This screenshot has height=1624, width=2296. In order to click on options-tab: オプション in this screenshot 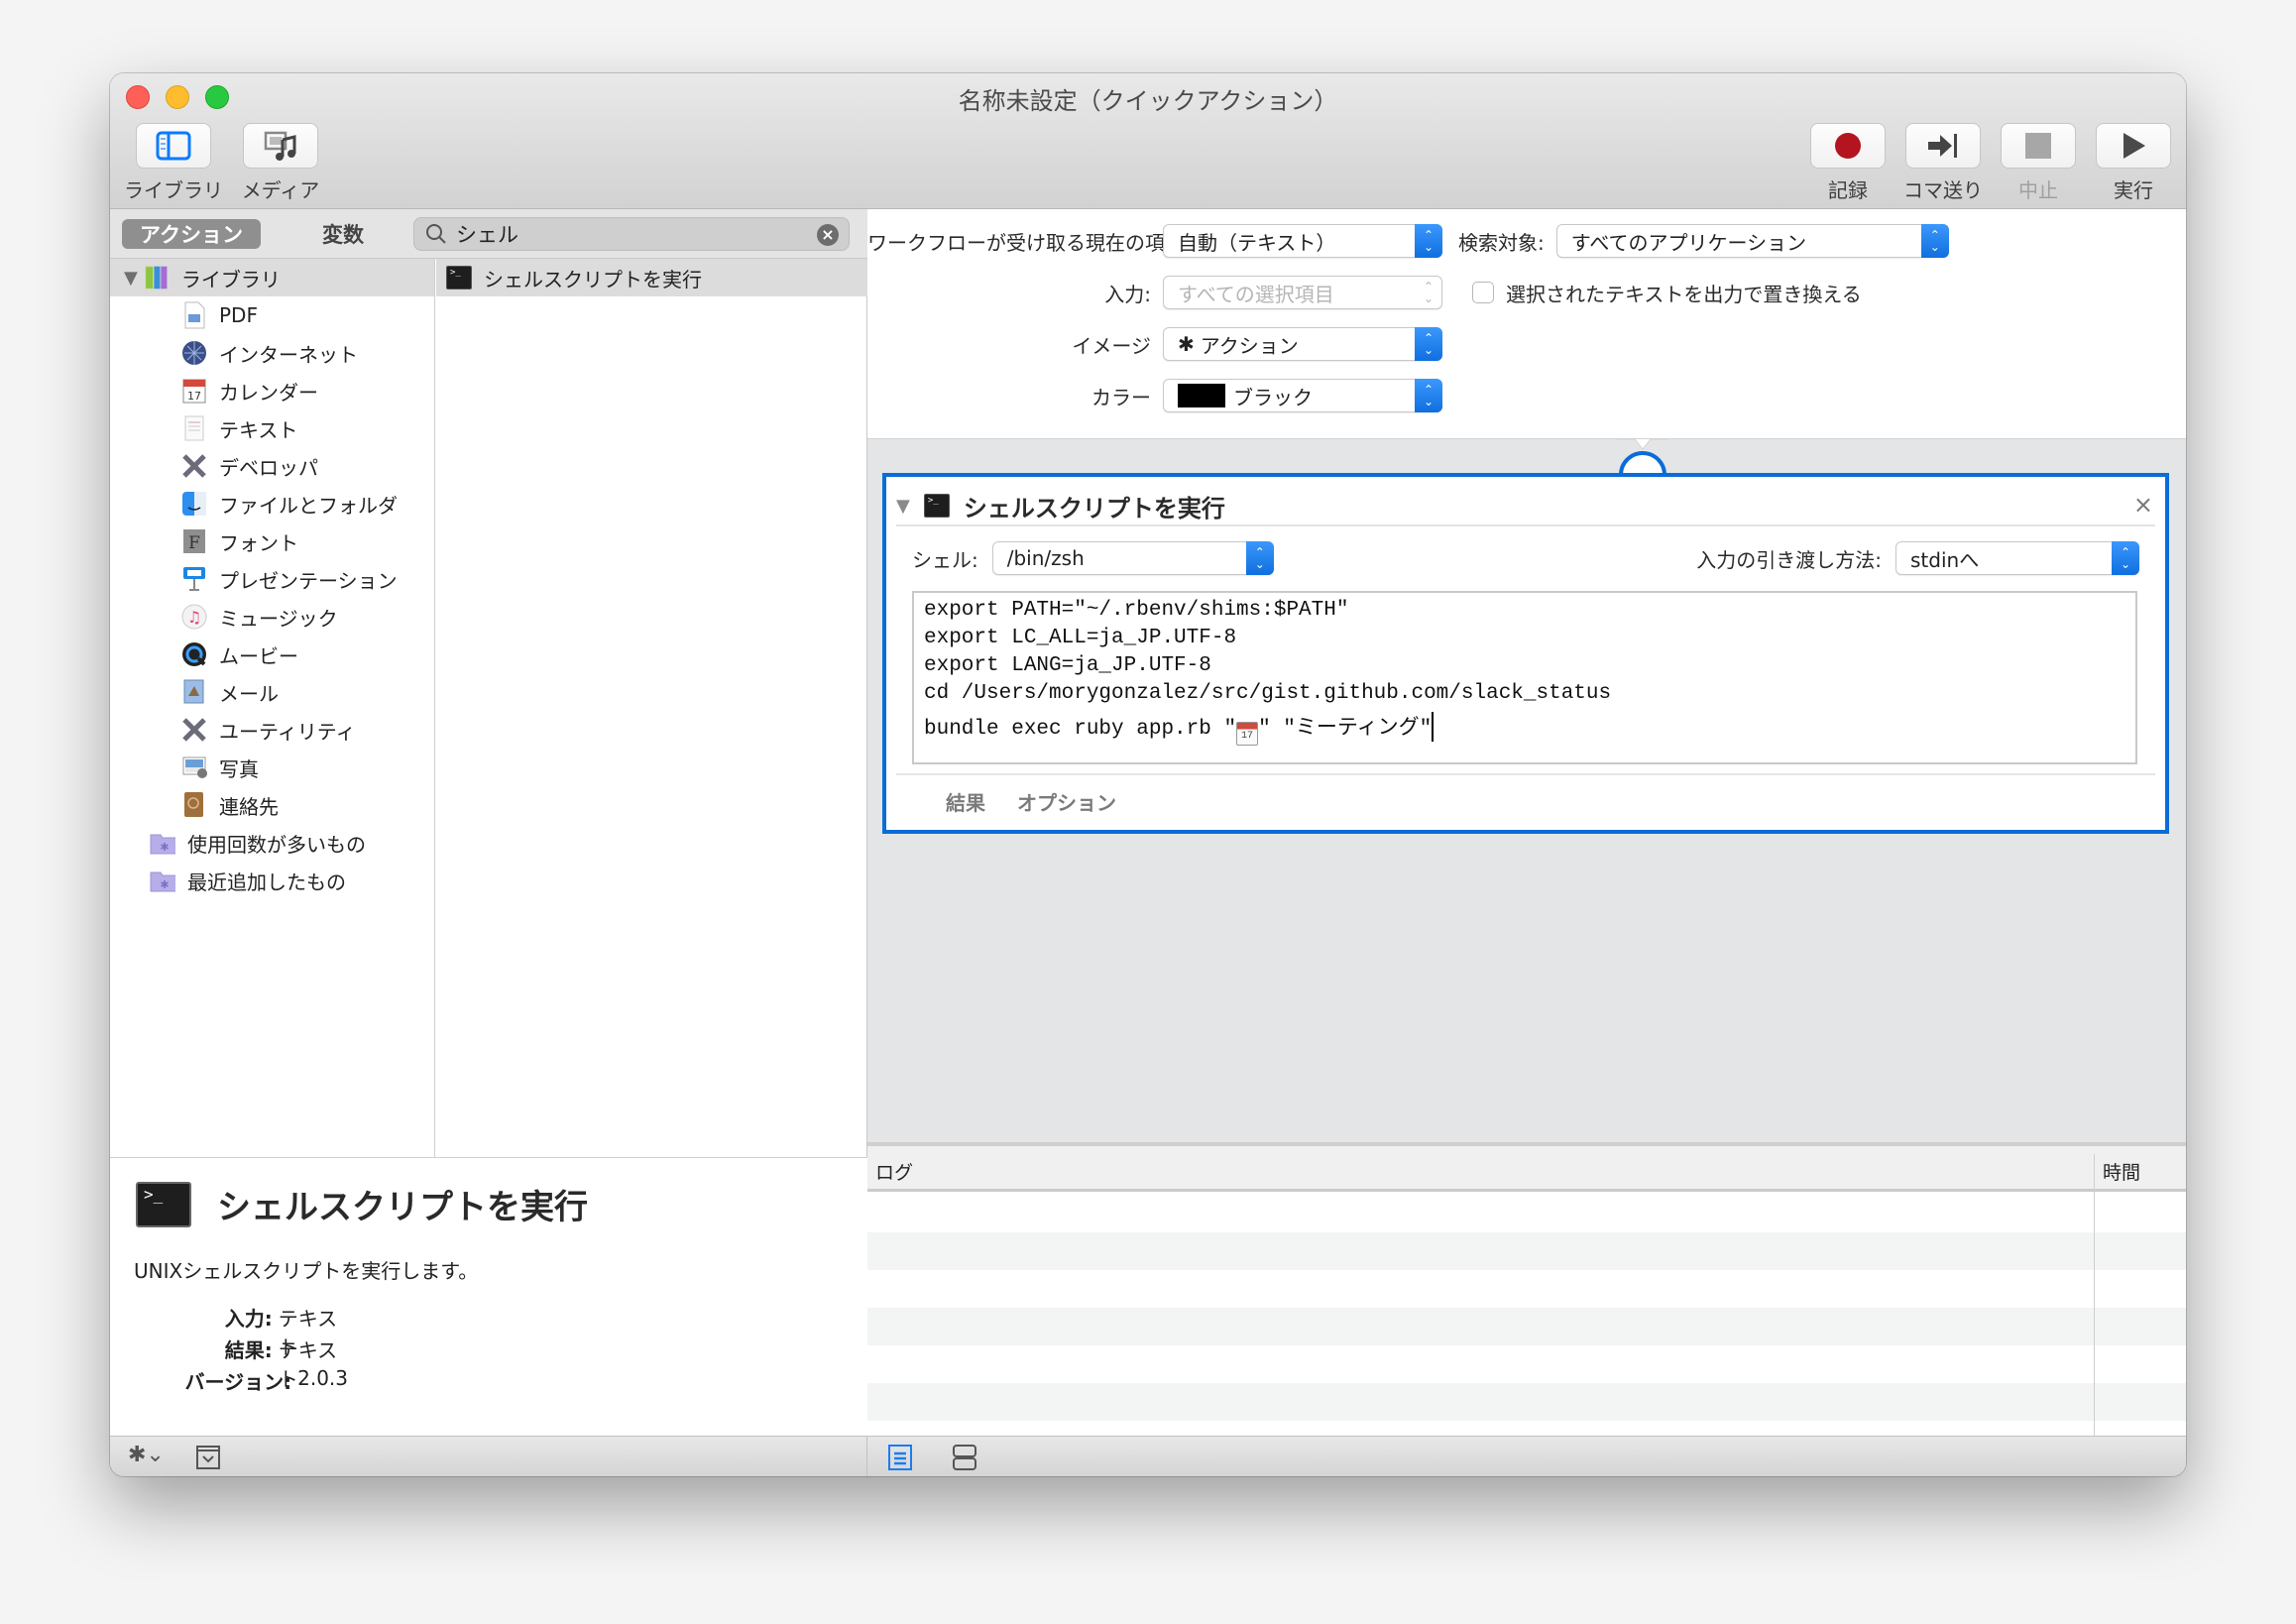, I will do `click(1067, 801)`.